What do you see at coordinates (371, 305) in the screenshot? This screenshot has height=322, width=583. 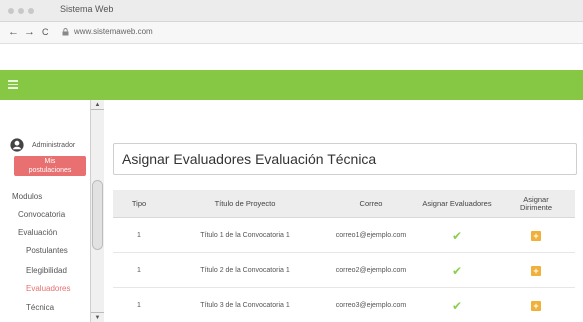 I see `cell-correo: correo3@ejemplo.com` at bounding box center [371, 305].